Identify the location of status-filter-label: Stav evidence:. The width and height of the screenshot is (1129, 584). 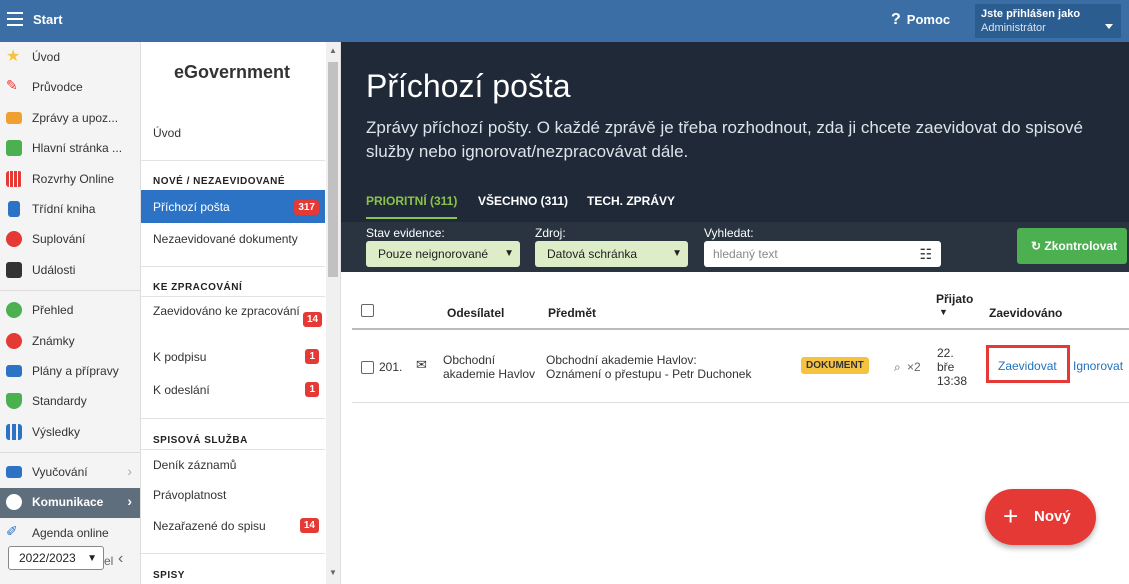
(405, 233).